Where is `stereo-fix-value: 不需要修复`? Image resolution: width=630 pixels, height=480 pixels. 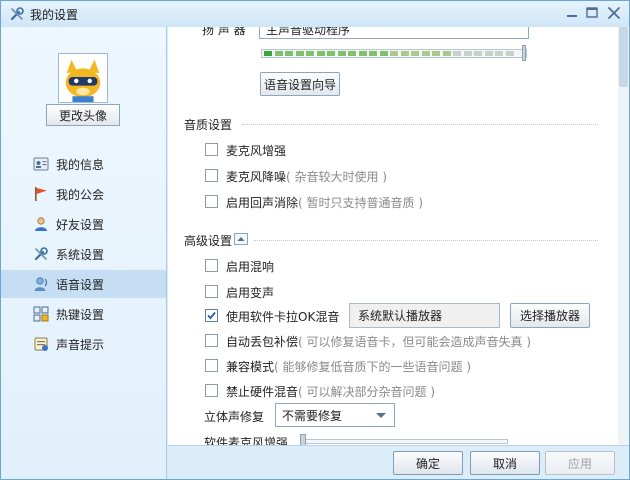
stereo-fix-value: 不需要修复 is located at coordinates (312, 416).